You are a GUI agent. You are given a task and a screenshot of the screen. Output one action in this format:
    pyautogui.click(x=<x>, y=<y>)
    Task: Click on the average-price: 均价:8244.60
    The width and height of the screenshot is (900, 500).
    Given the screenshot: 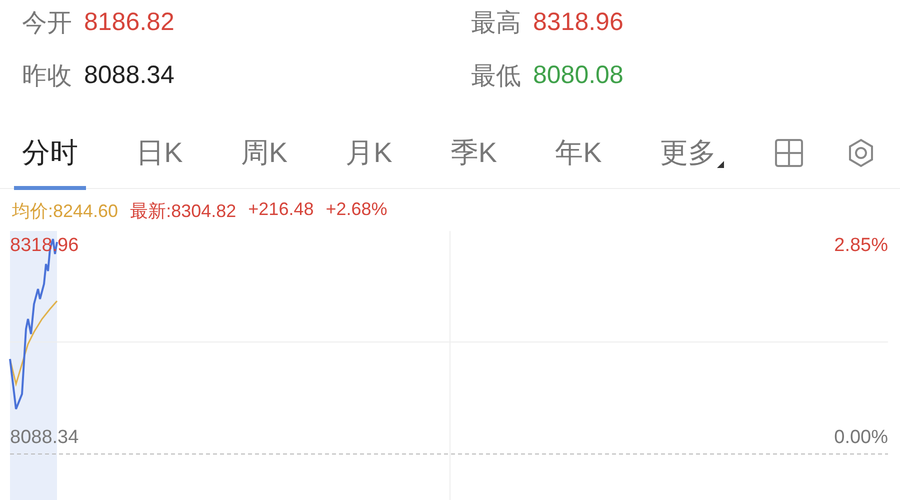 What is the action you would take?
    pyautogui.click(x=65, y=210)
    